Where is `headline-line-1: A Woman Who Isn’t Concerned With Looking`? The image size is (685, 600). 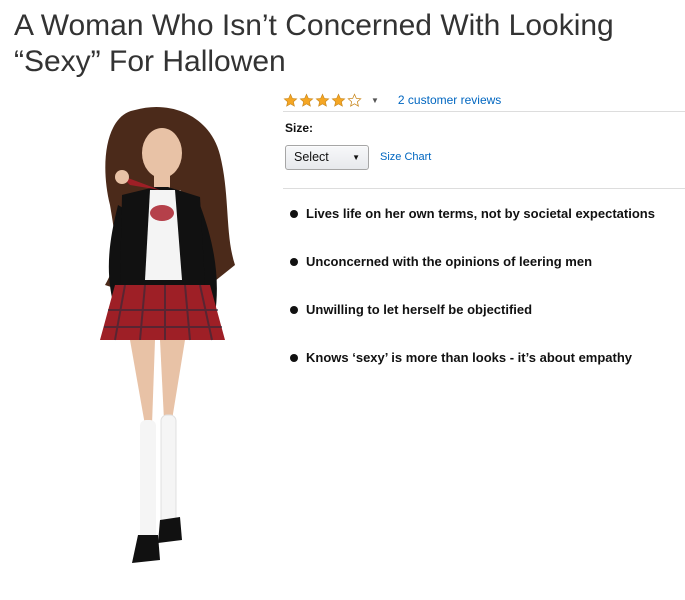 headline-line-1: A Woman Who Isn’t Concerned With Looking is located at coordinates (314, 25).